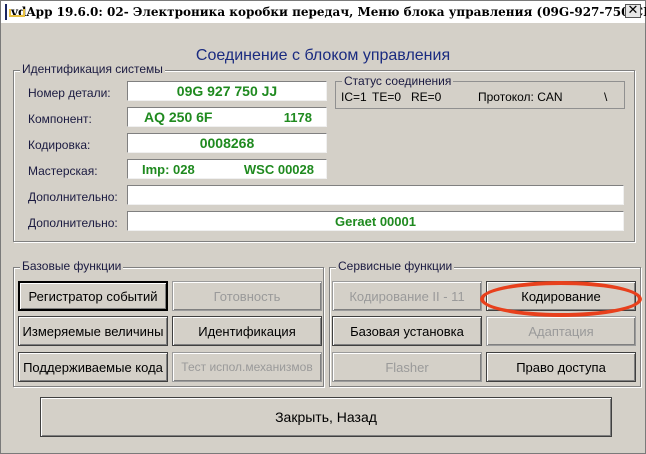 Image resolution: width=646 pixels, height=454 pixels. Describe the element at coordinates (561, 367) in the screenshot. I see `access-rights-button: Право доступа` at that location.